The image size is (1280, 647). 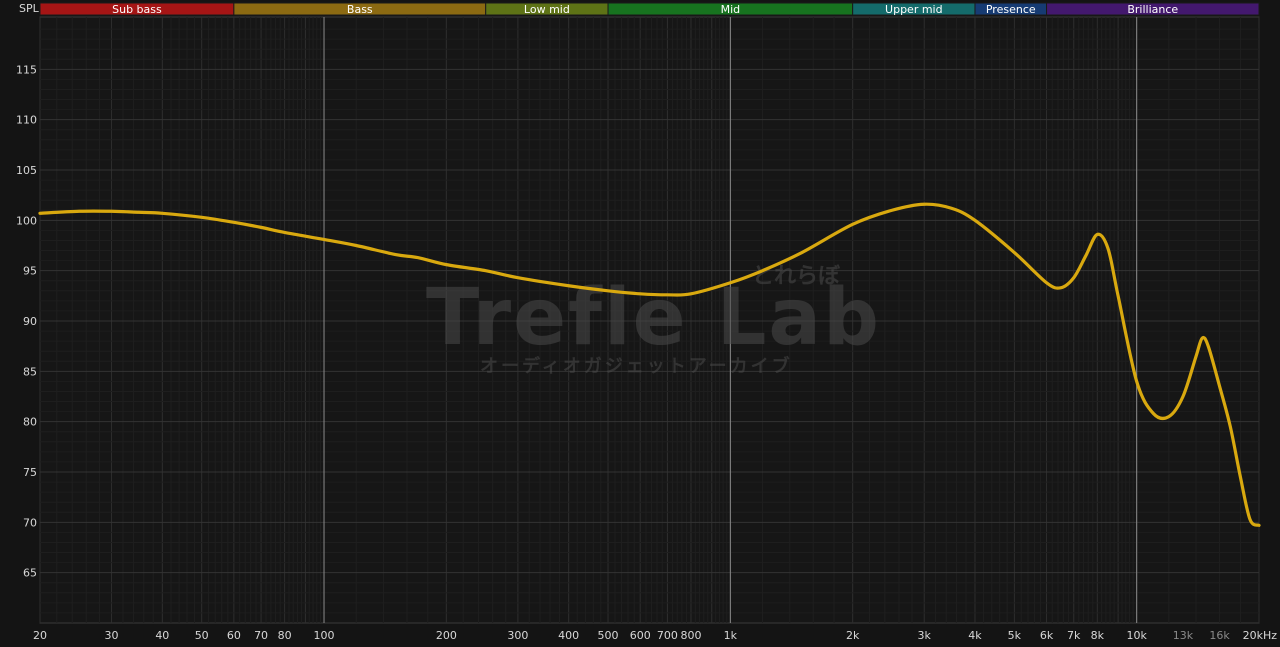 What do you see at coordinates (652, 320) in the screenshot?
I see `watermark: Trefle Lab とれらぼ オーディオガジェットアーカイブ` at bounding box center [652, 320].